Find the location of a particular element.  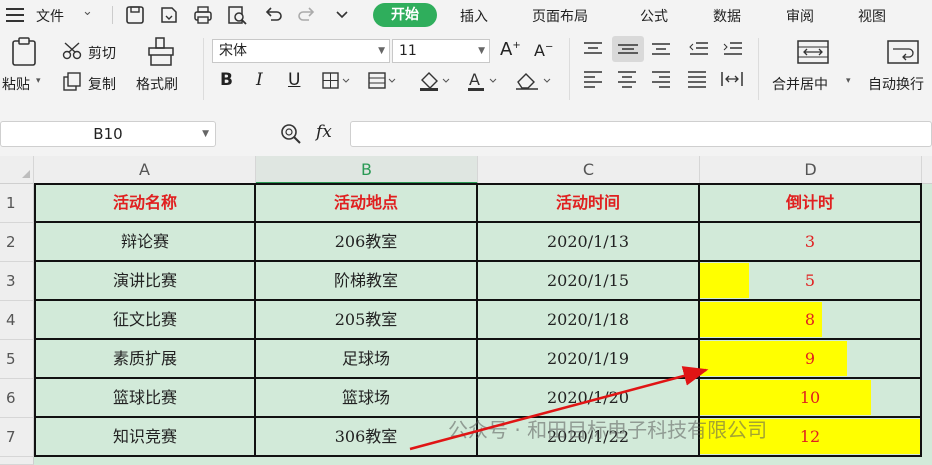

customize-toolbar-chevron-icon is located at coordinates (345, 17).